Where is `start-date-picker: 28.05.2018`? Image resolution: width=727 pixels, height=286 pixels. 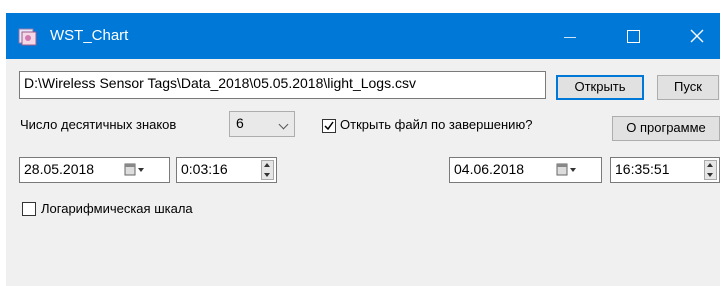
start-date-picker: 28.05.2018 is located at coordinates (94, 170).